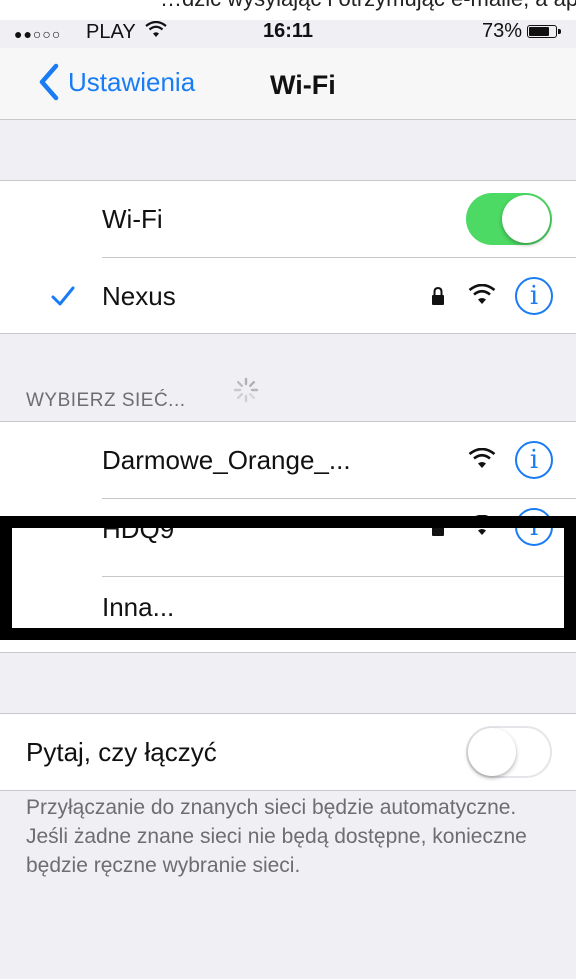 Image resolution: width=576 pixels, height=979 pixels. I want to click on ask-to-join-group: Pytaj, czy łączyć, so click(288, 752).